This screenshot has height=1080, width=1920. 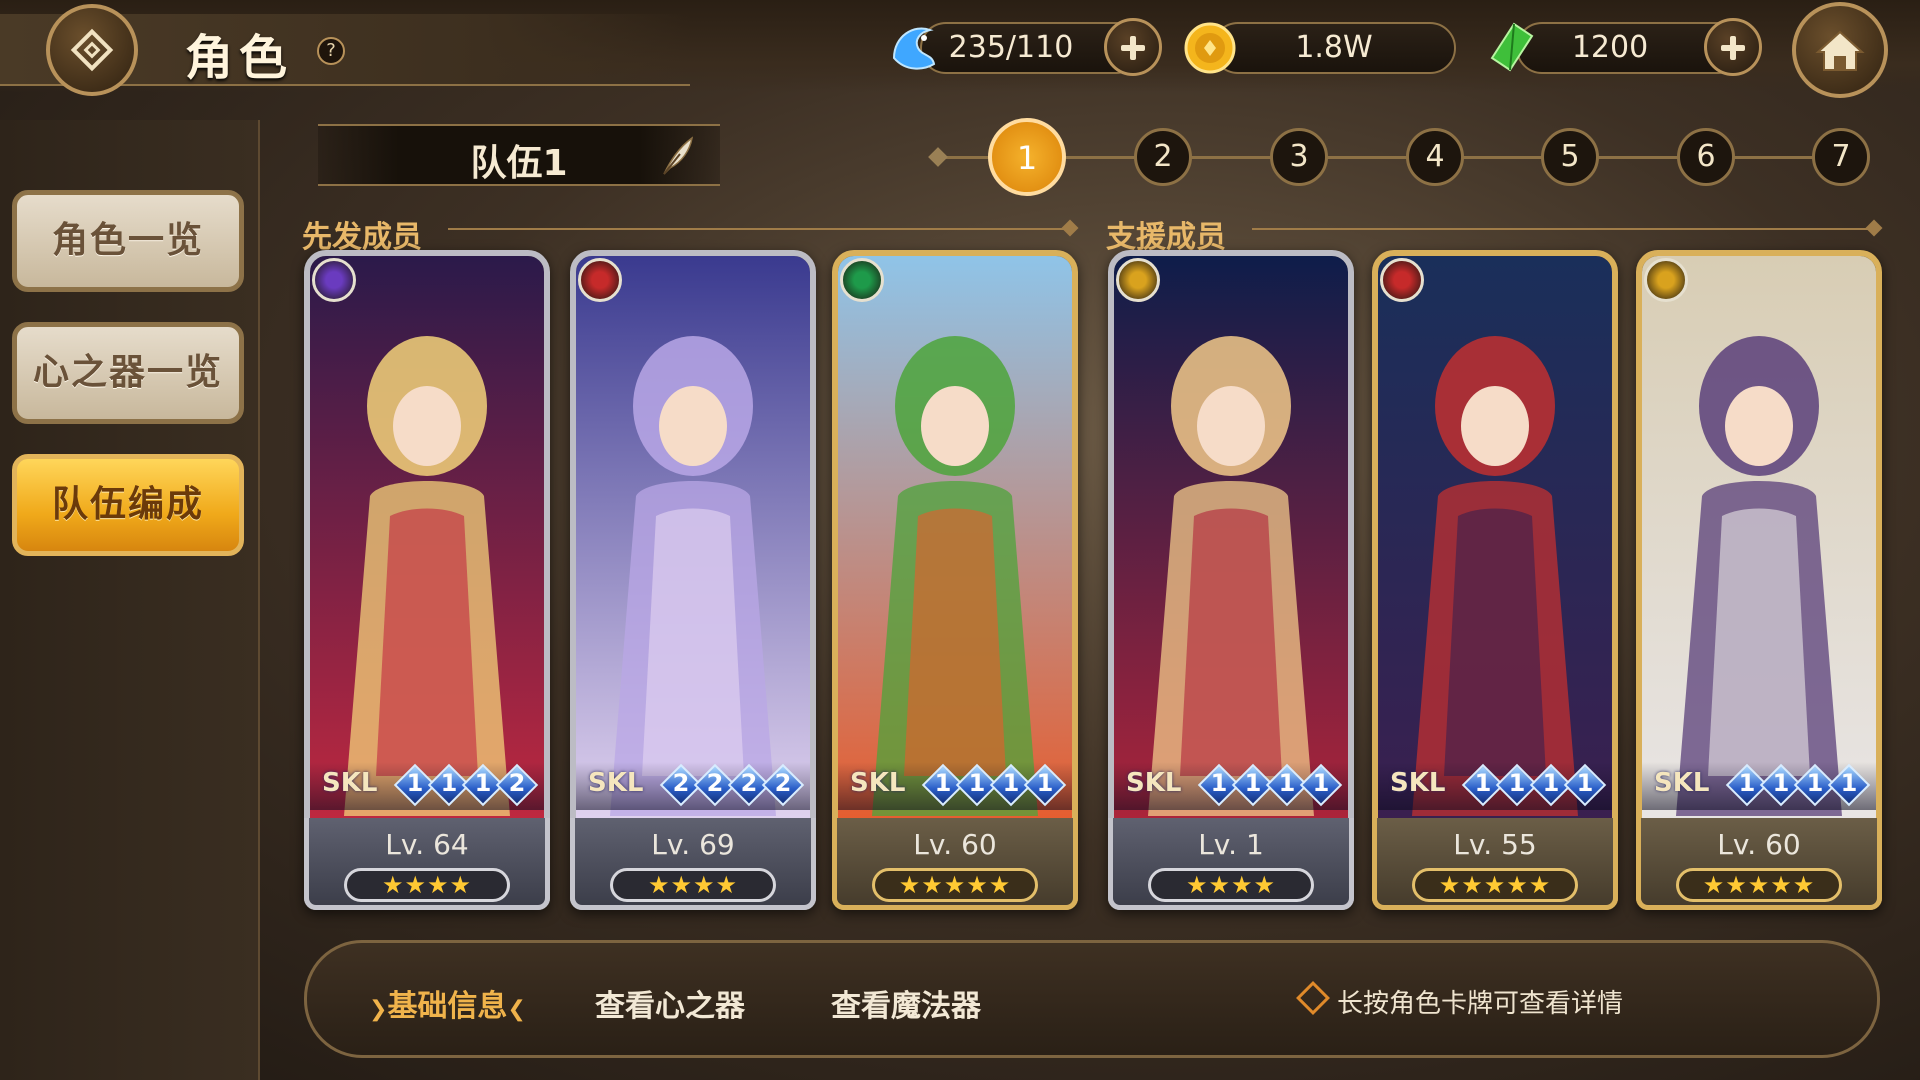 What do you see at coordinates (1562, 229) in the screenshot?
I see `support-members-rule` at bounding box center [1562, 229].